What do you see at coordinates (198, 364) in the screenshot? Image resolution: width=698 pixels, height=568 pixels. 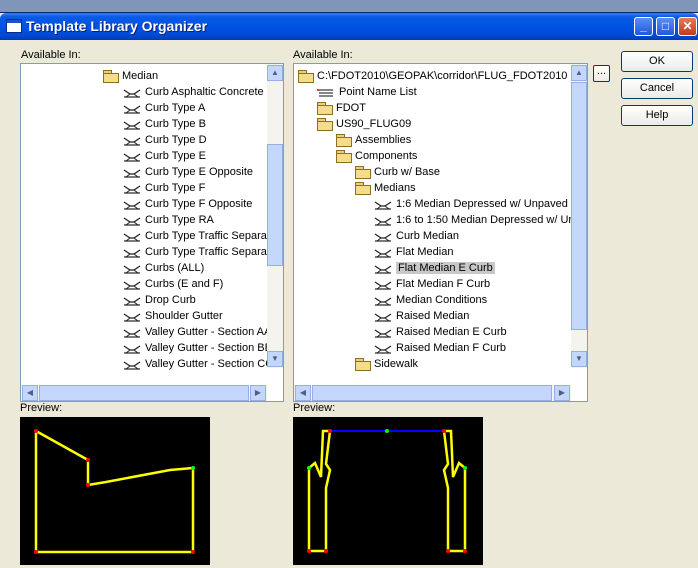 I see `left-tree-item: Valley Gutter - Section CC` at bounding box center [198, 364].